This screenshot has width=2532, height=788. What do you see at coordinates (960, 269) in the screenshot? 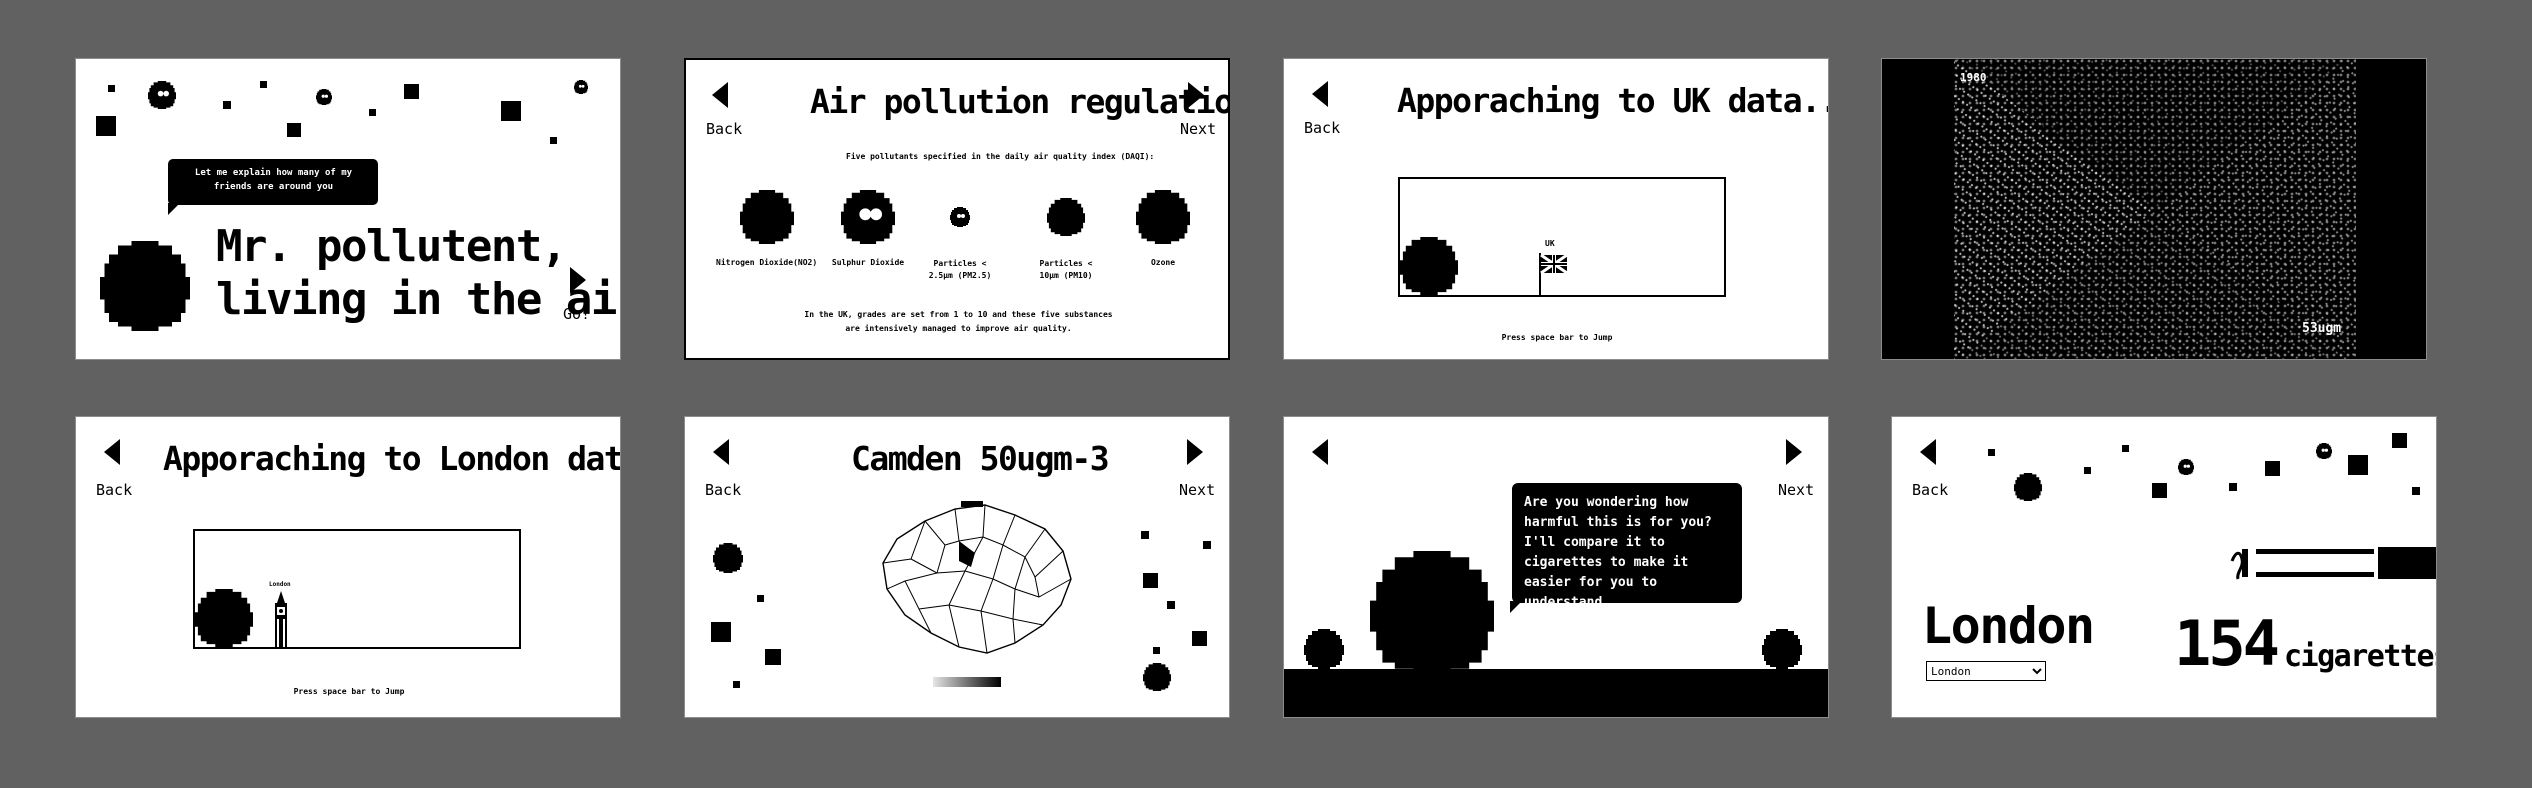
I see `pollutant-label: Particles < 2.5µm (PM2.5)` at bounding box center [960, 269].